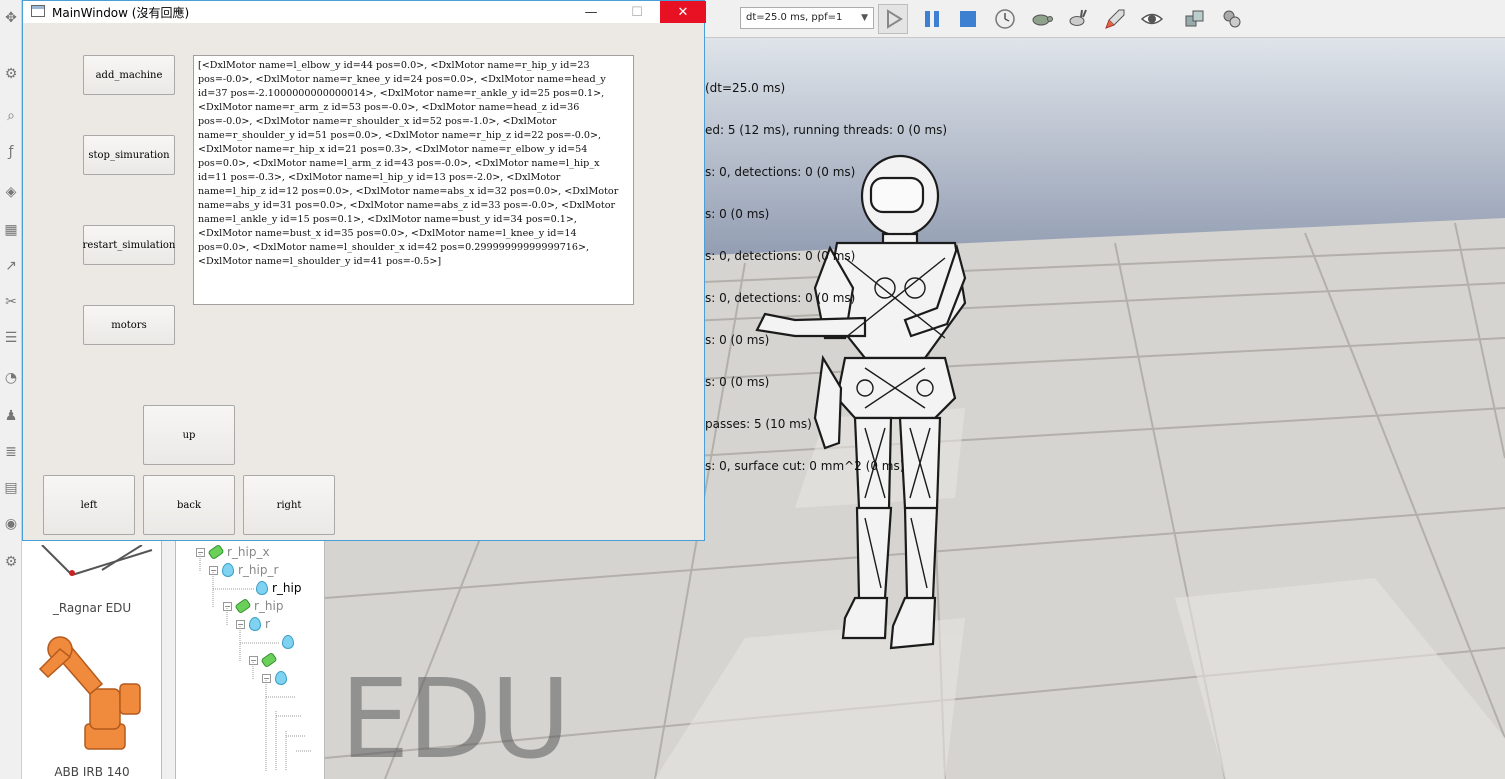  What do you see at coordinates (11, 230) in the screenshot?
I see `calculator-icon: ▦` at bounding box center [11, 230].